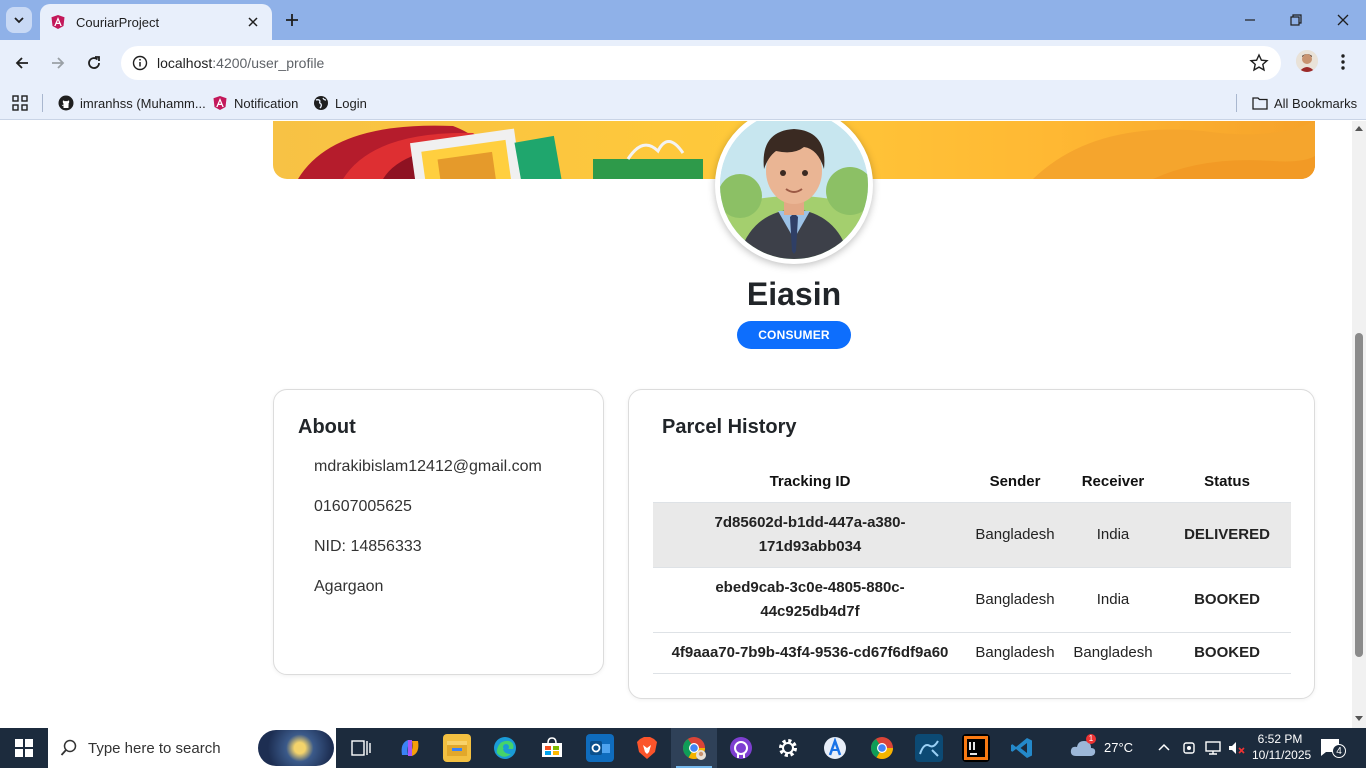  What do you see at coordinates (1189, 748) in the screenshot?
I see `meet-now-icon` at bounding box center [1189, 748].